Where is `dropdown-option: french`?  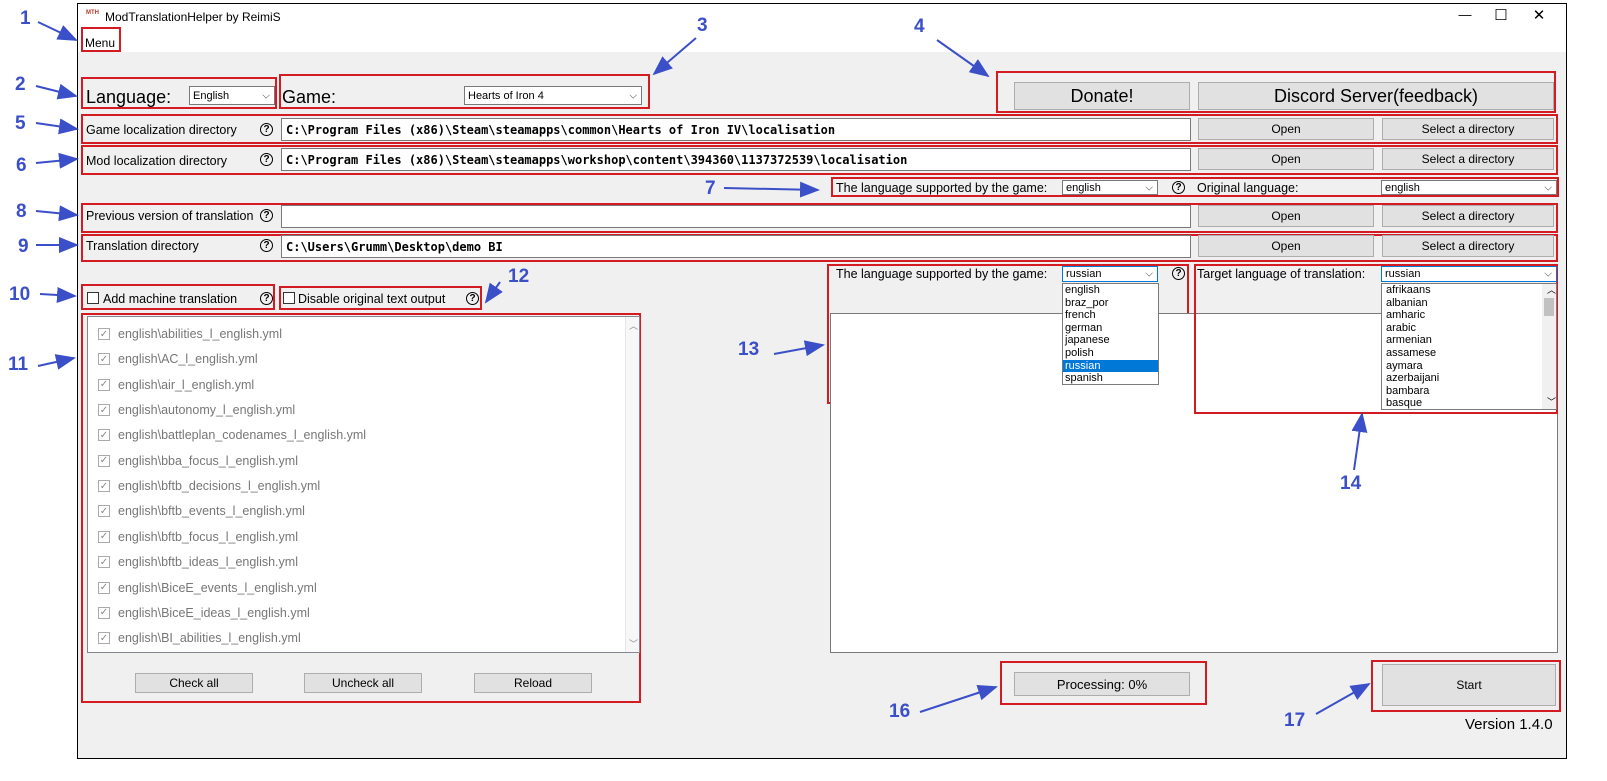 dropdown-option: french is located at coordinates (1110, 315).